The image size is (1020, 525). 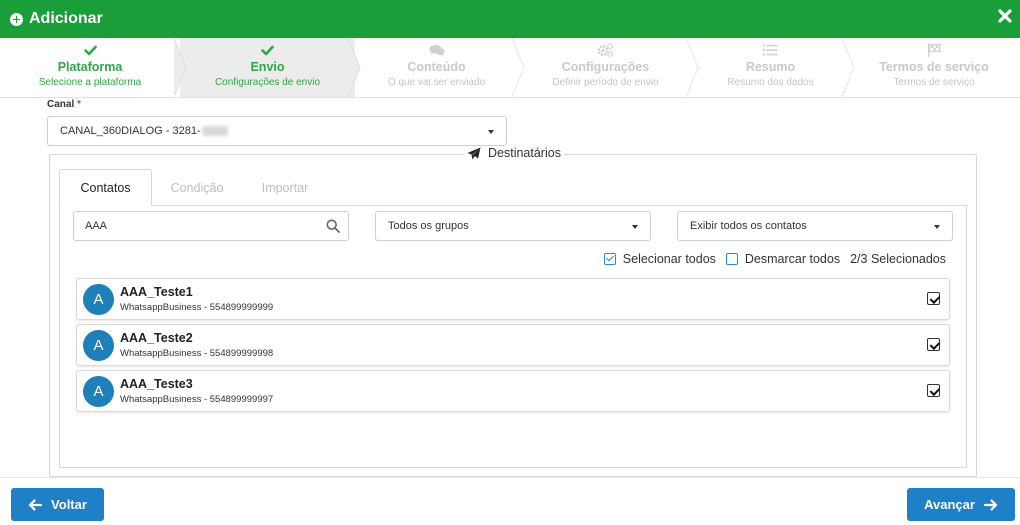 What do you see at coordinates (428, 226) in the screenshot?
I see `grupos-select-value: Todos os grupos` at bounding box center [428, 226].